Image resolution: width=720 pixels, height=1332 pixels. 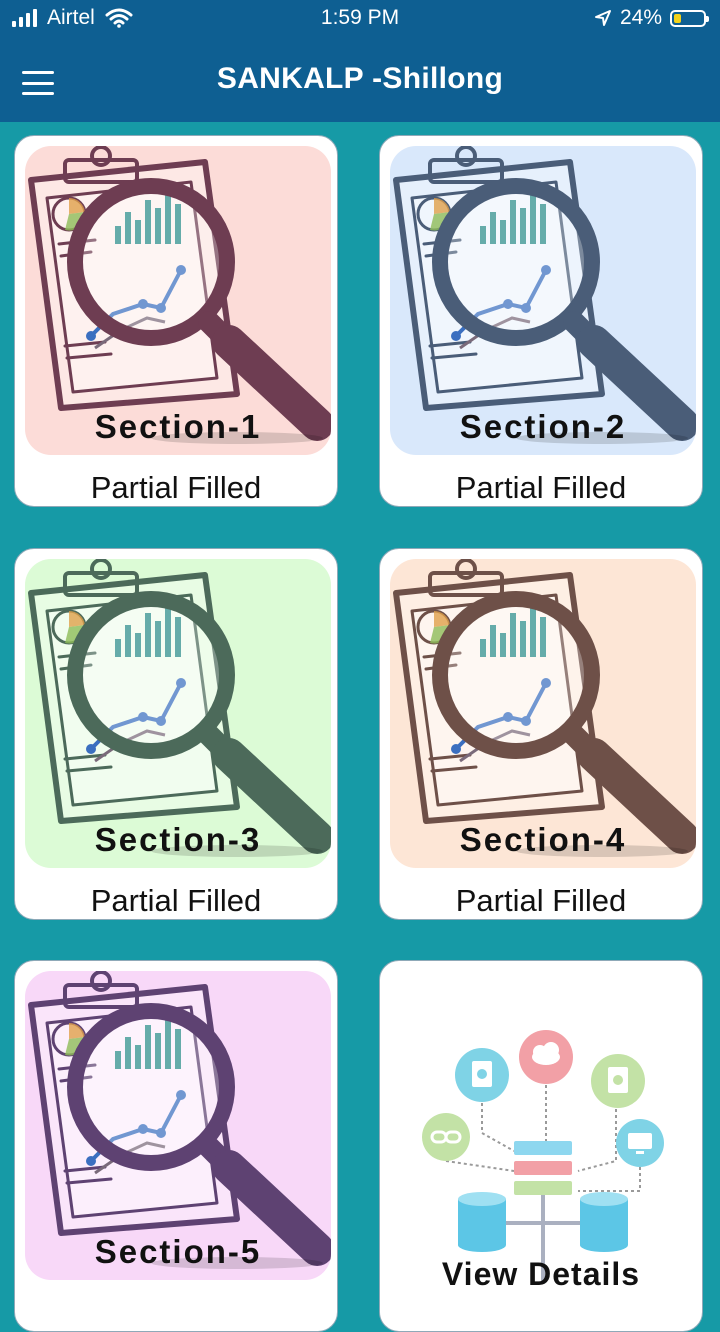 I want to click on status-bar: Airtel 1:59 PM 24%, so click(x=360, y=20).